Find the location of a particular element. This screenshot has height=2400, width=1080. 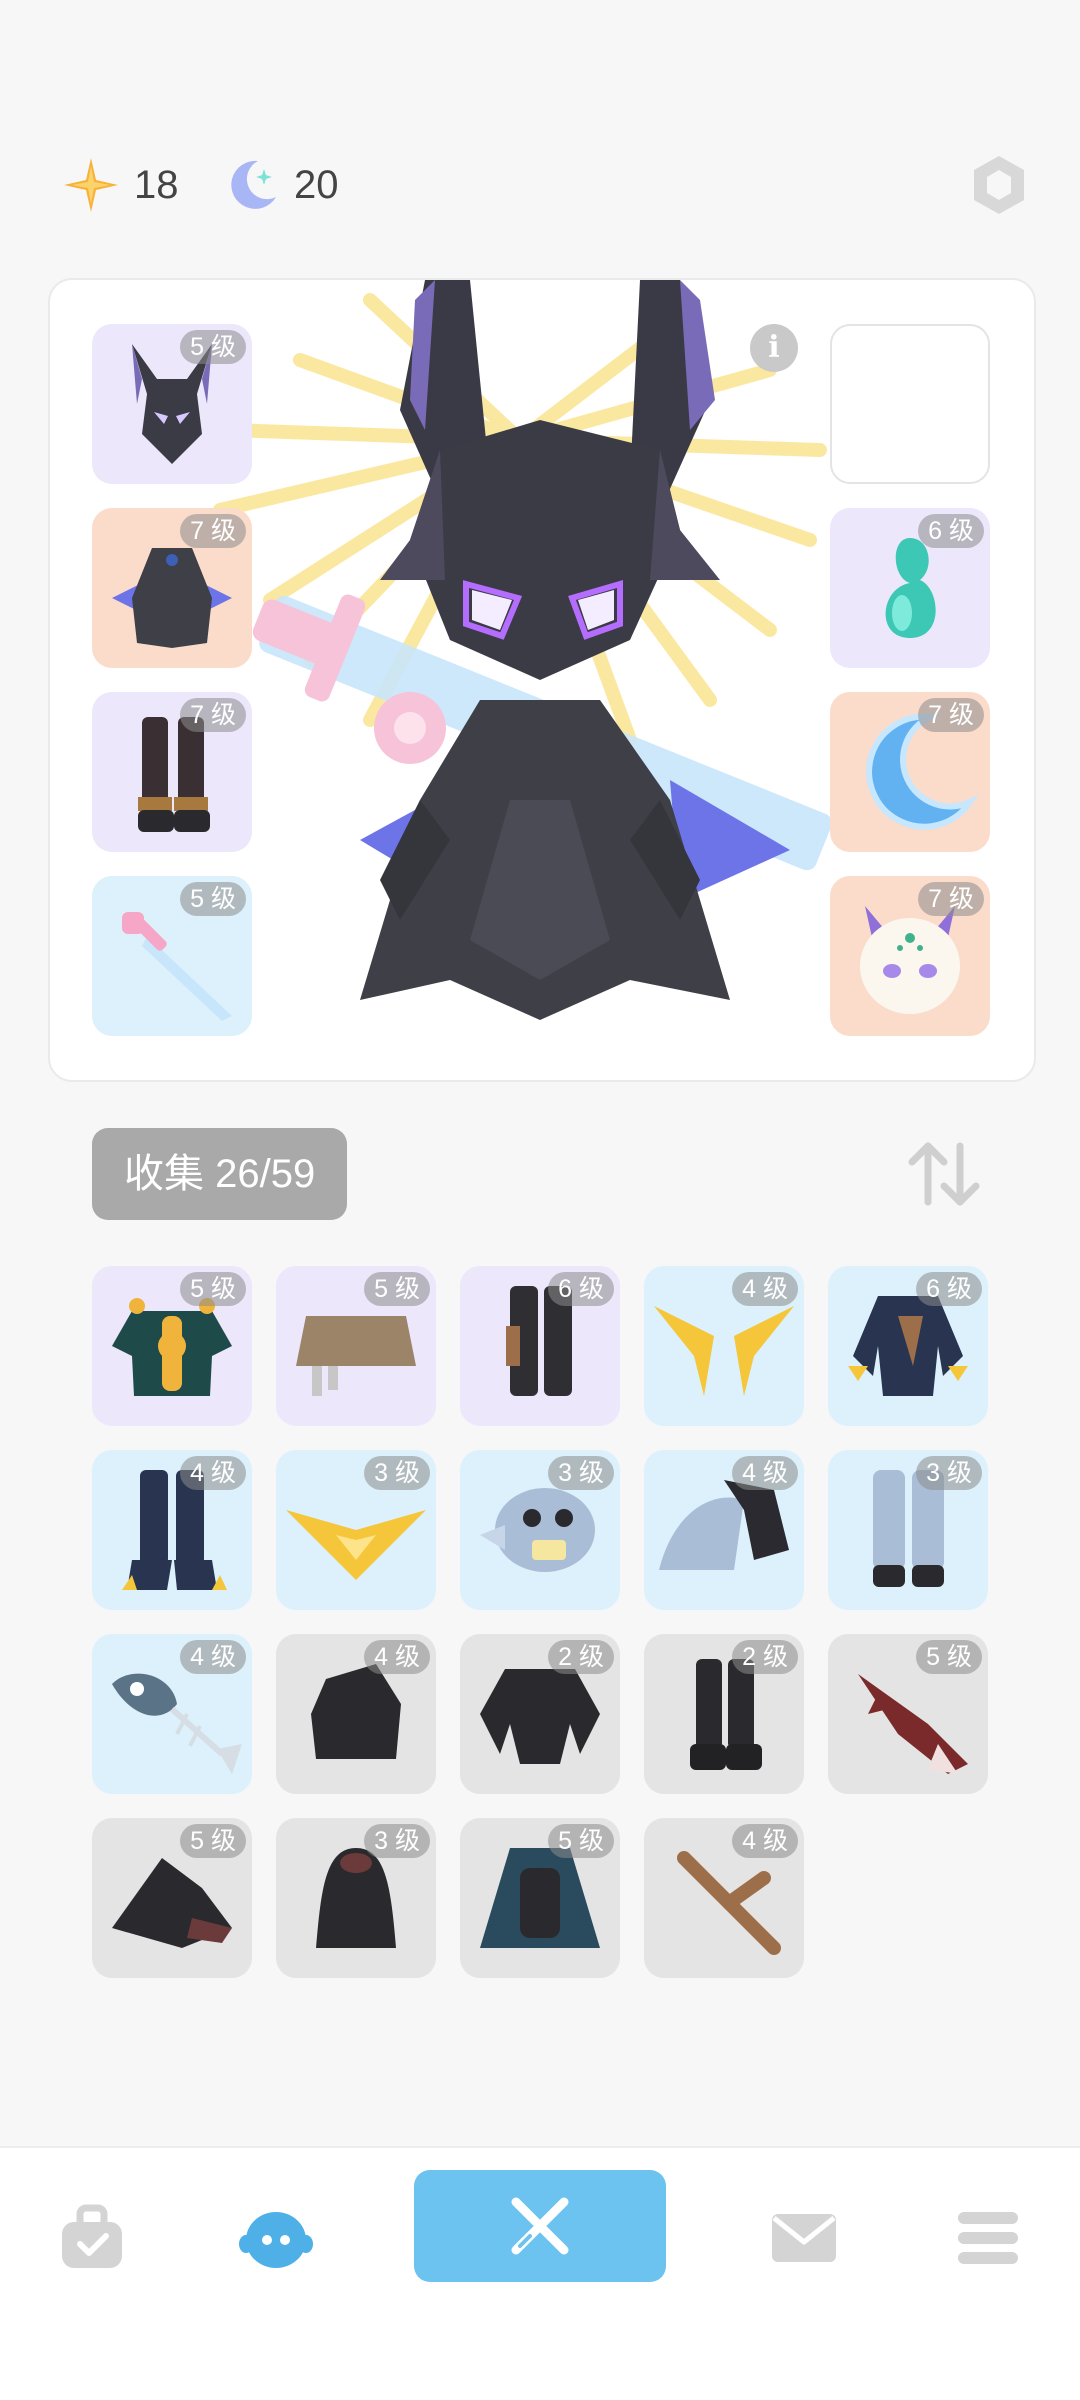

star-icon is located at coordinates (91, 185).